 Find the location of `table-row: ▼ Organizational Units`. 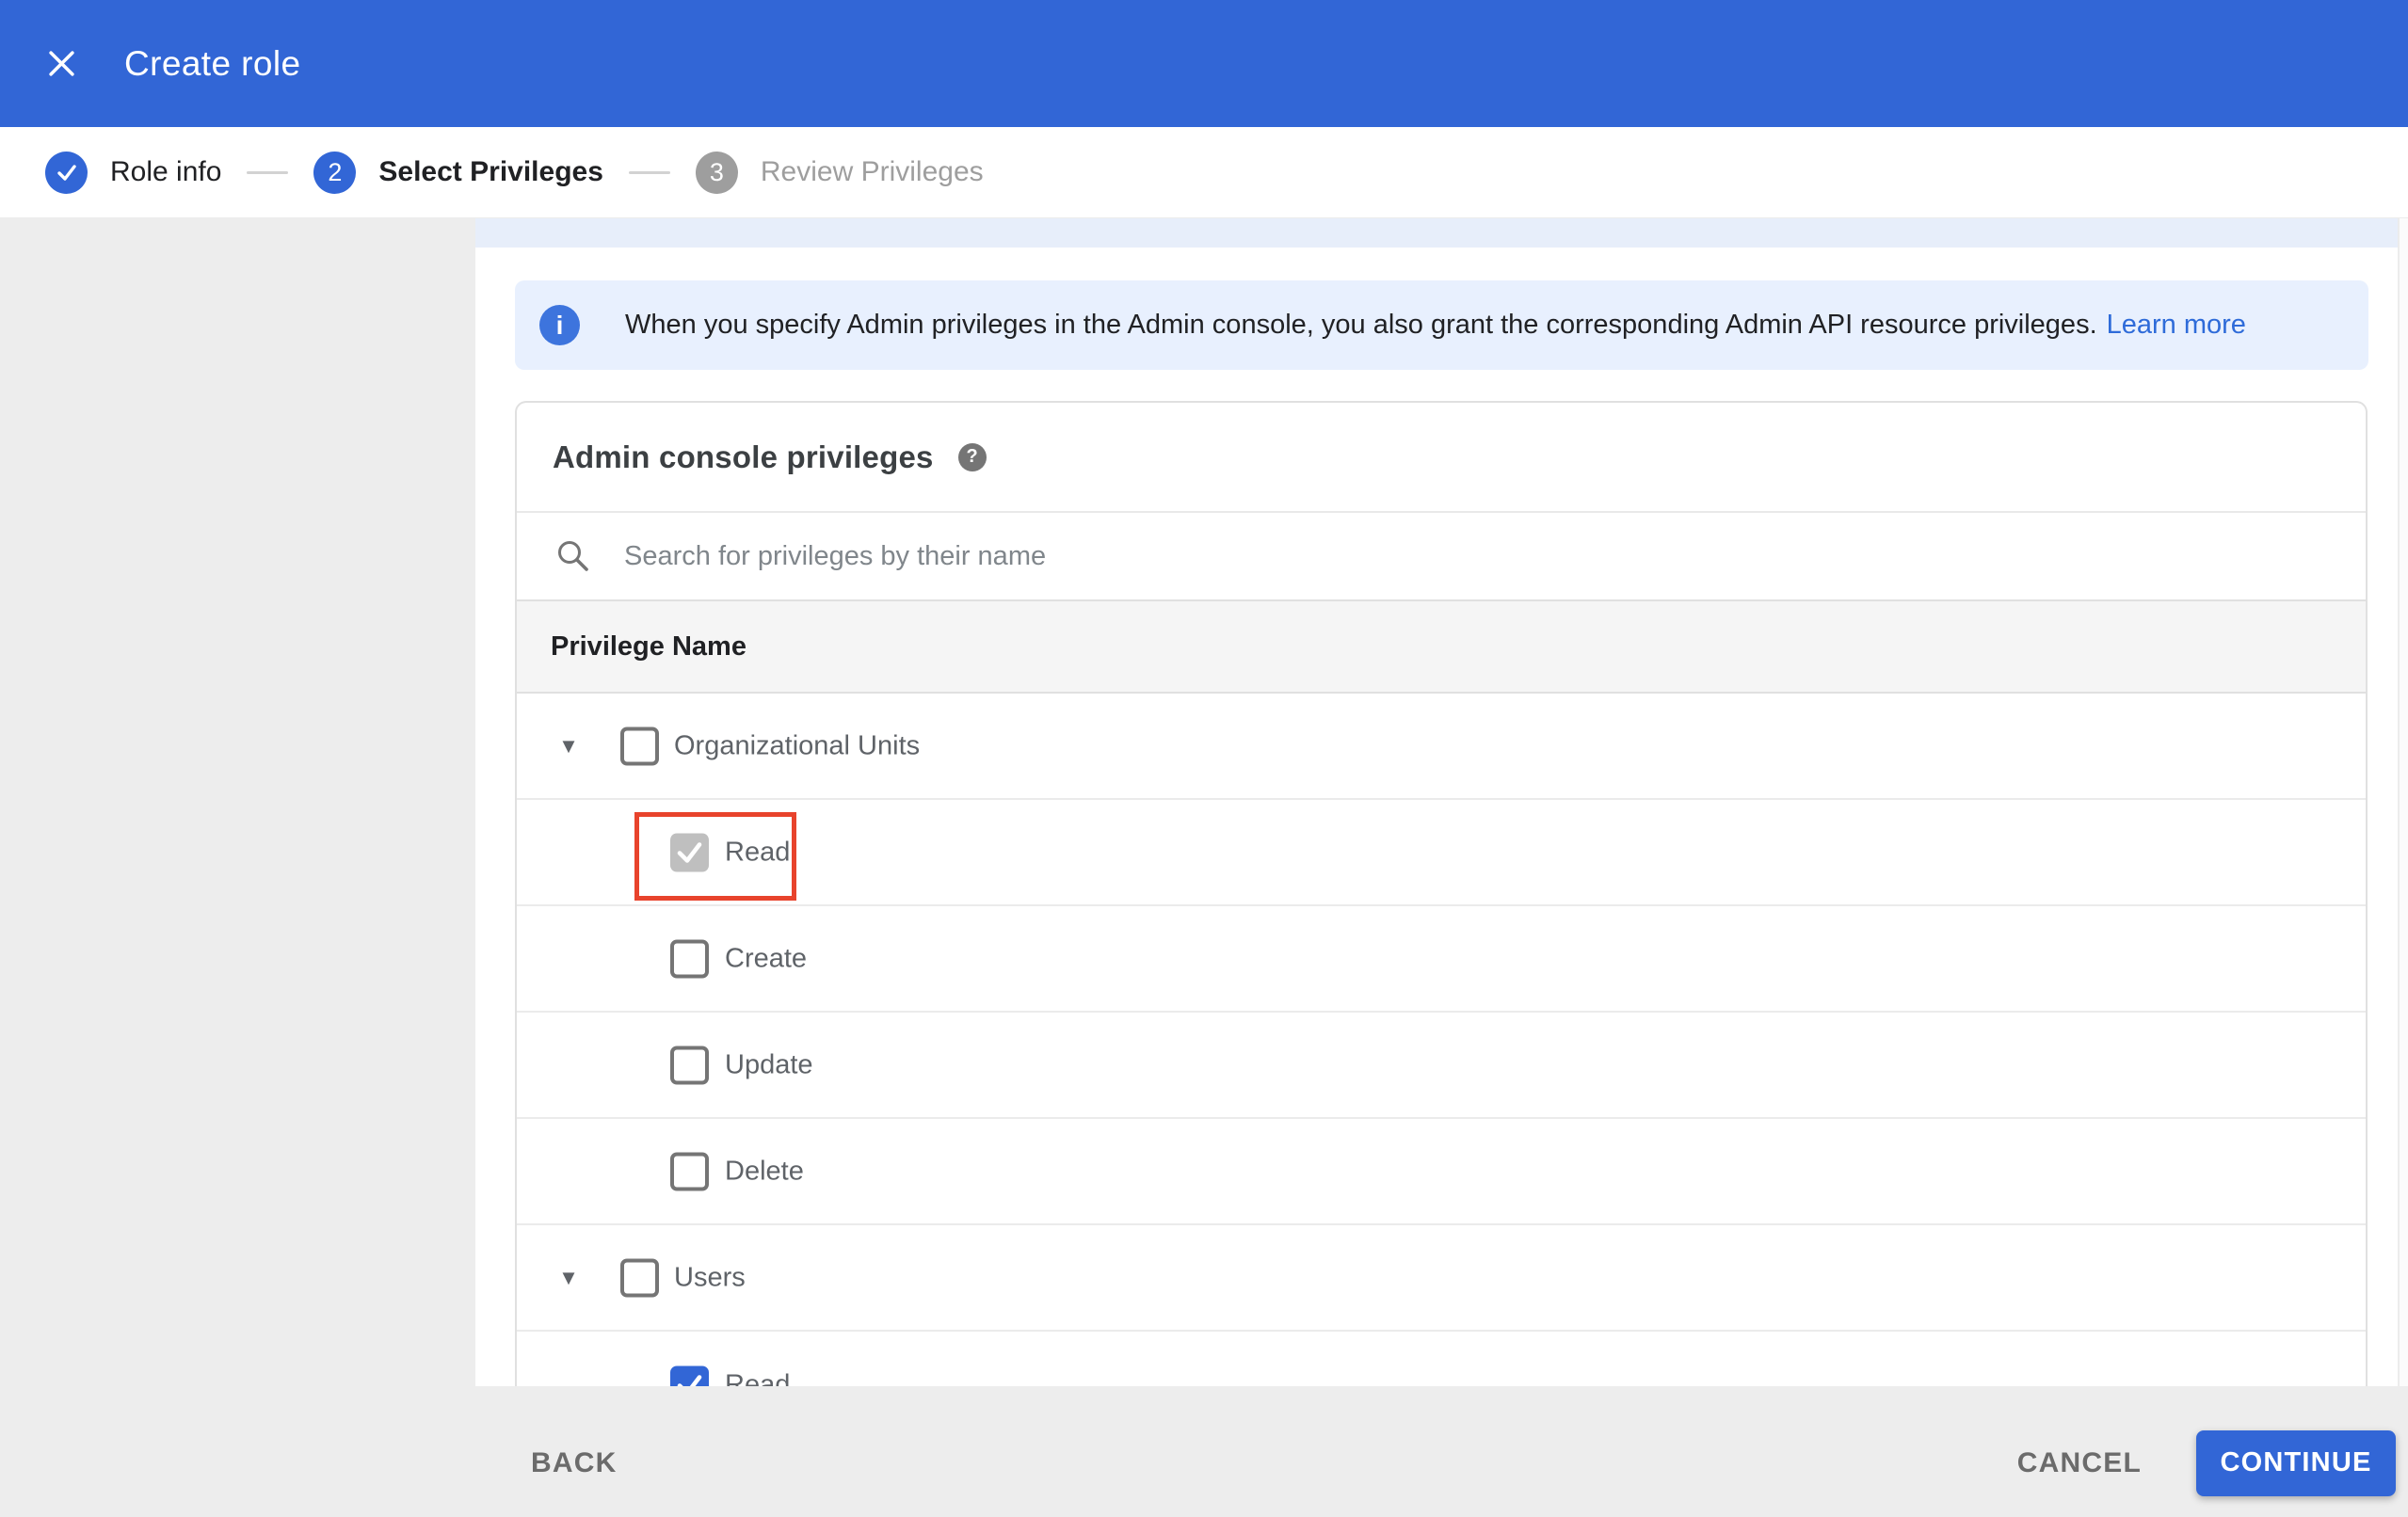

table-row: ▼ Organizational Units is located at coordinates (1441, 747).